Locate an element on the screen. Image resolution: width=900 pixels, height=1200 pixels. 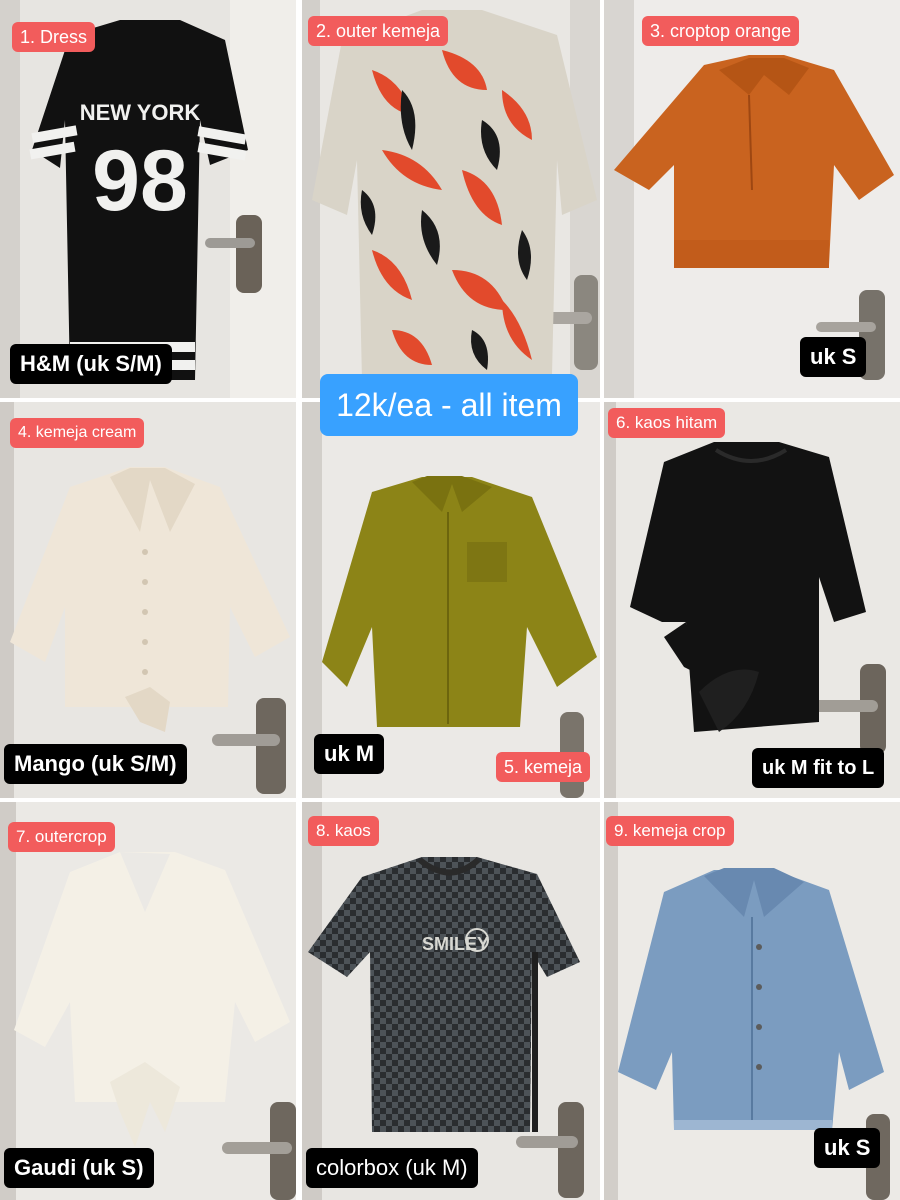
item-7-size: Gaudi (uk S) is located at coordinates (79, 1168).